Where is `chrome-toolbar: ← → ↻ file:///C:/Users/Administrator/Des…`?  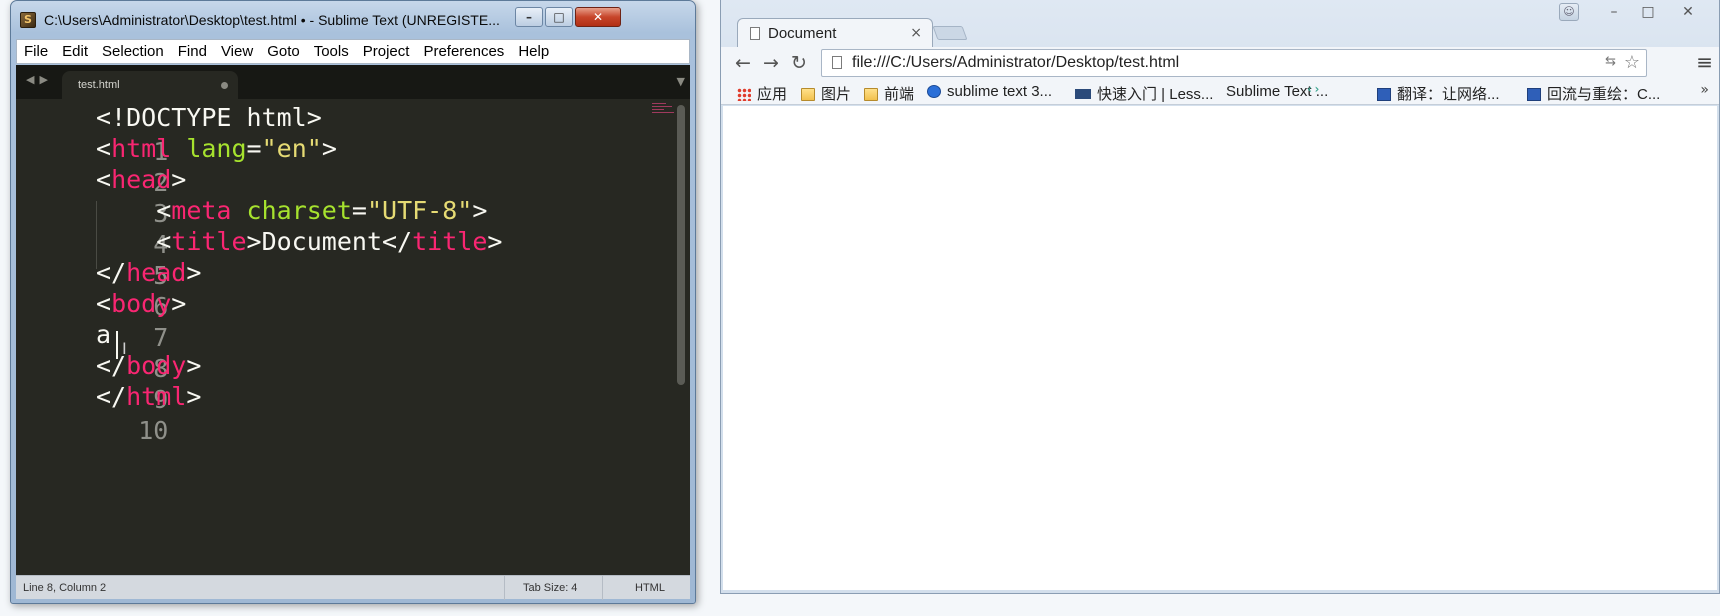
chrome-toolbar: ← → ↻ file:///C:/Users/Administrator/Des… is located at coordinates (1220, 63).